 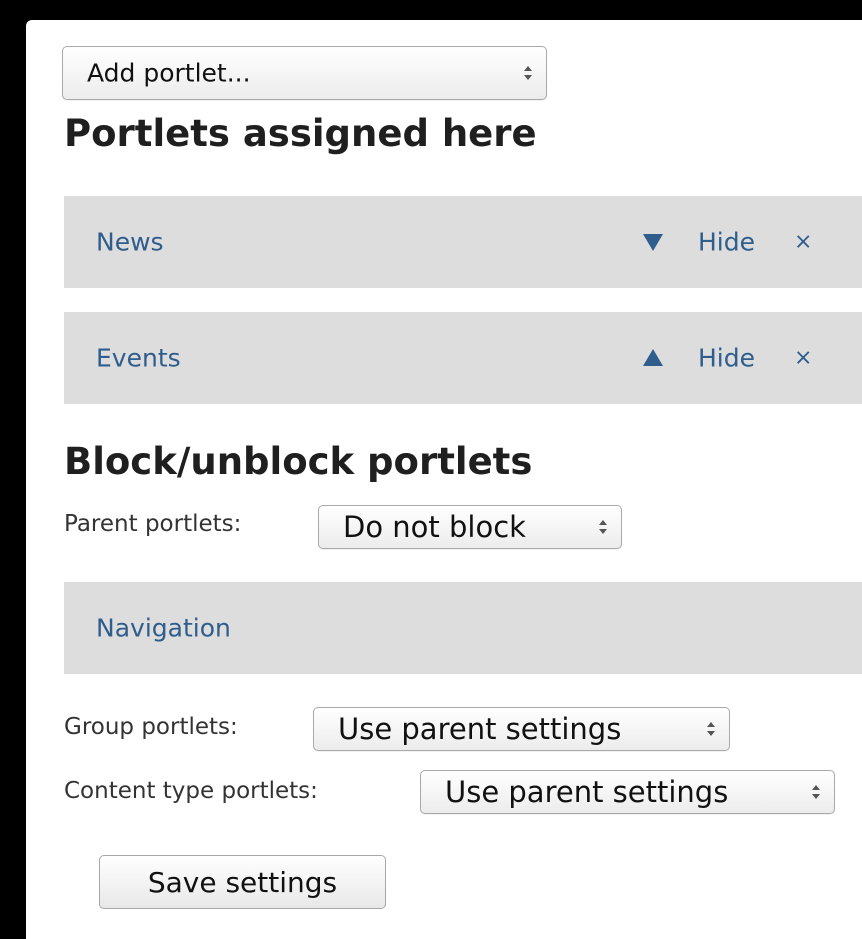 What do you see at coordinates (138, 358) in the screenshot?
I see `portlet-events-link: Events` at bounding box center [138, 358].